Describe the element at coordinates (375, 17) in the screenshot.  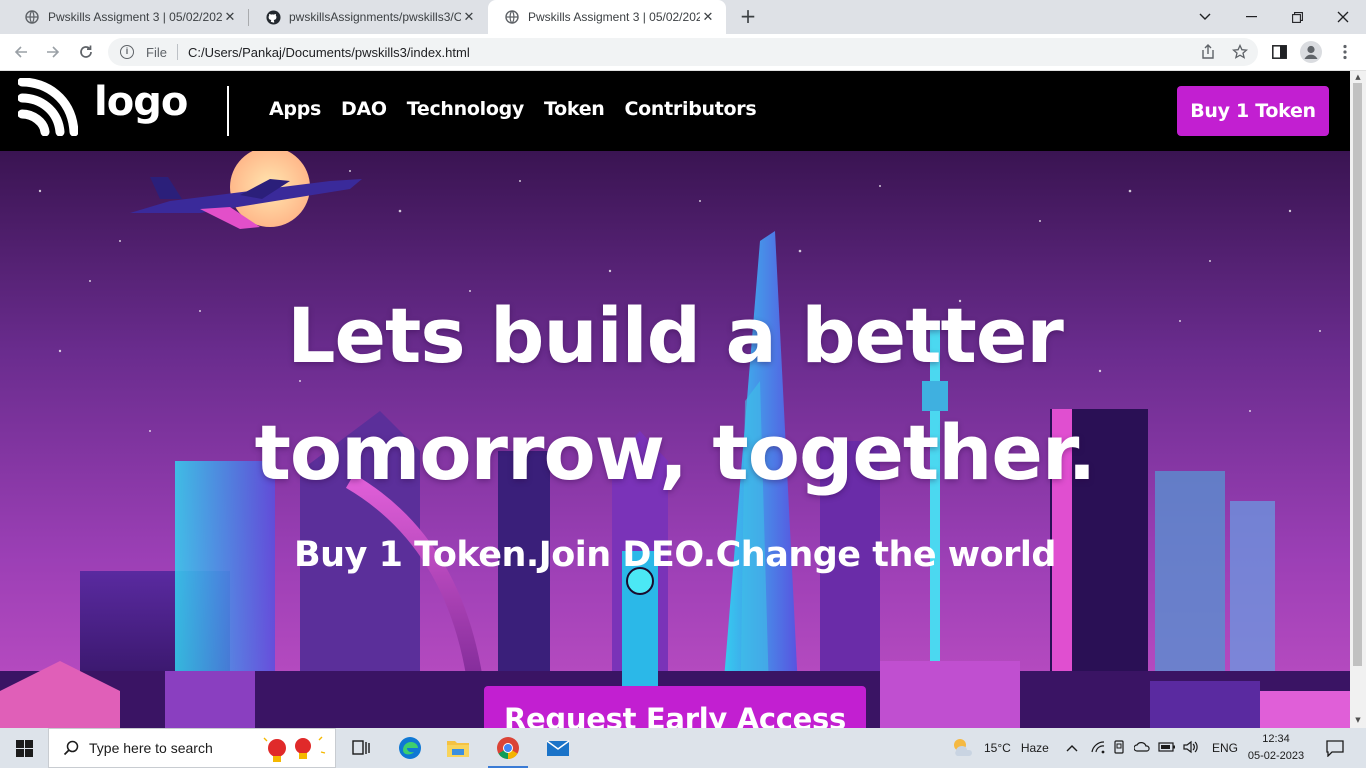
I see `tab-title: pwskillsAssignments/pwskills3/O` at that location.